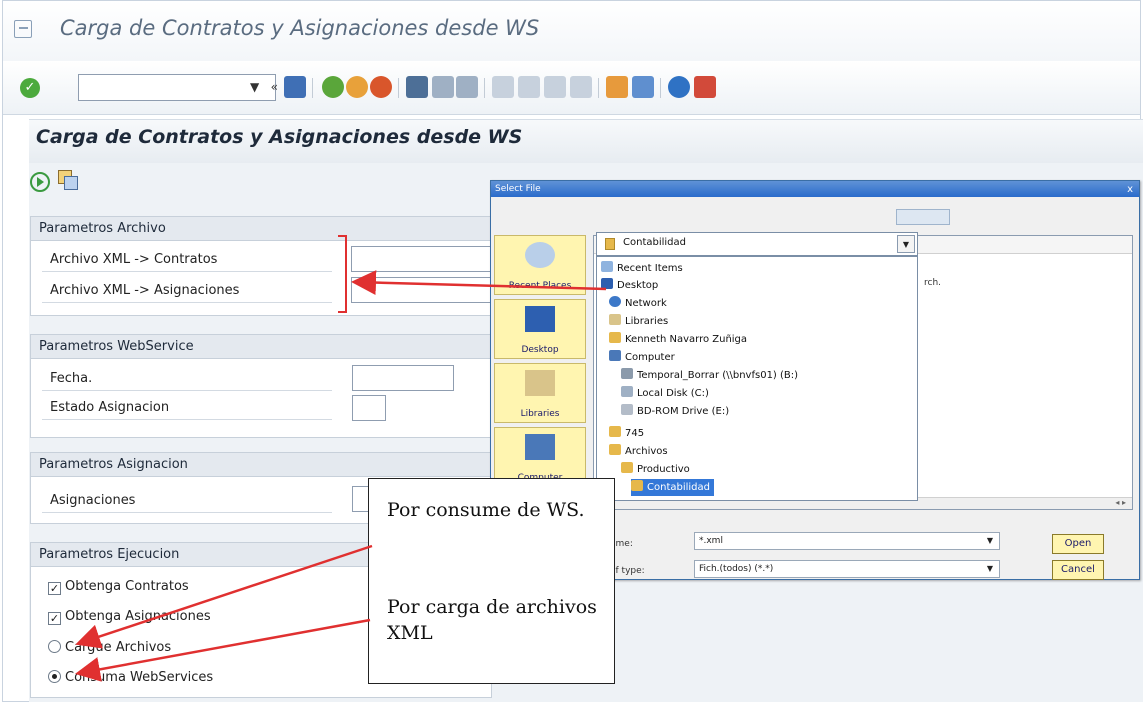 The image size is (1143, 702). I want to click on find-icon, so click(443, 87).